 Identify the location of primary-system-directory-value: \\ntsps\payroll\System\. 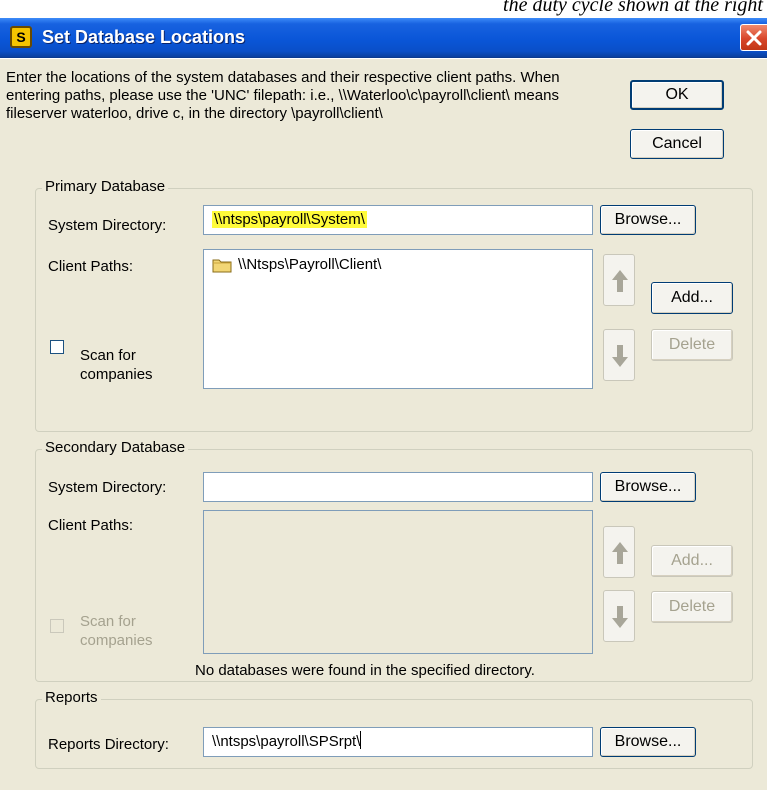
(289, 219).